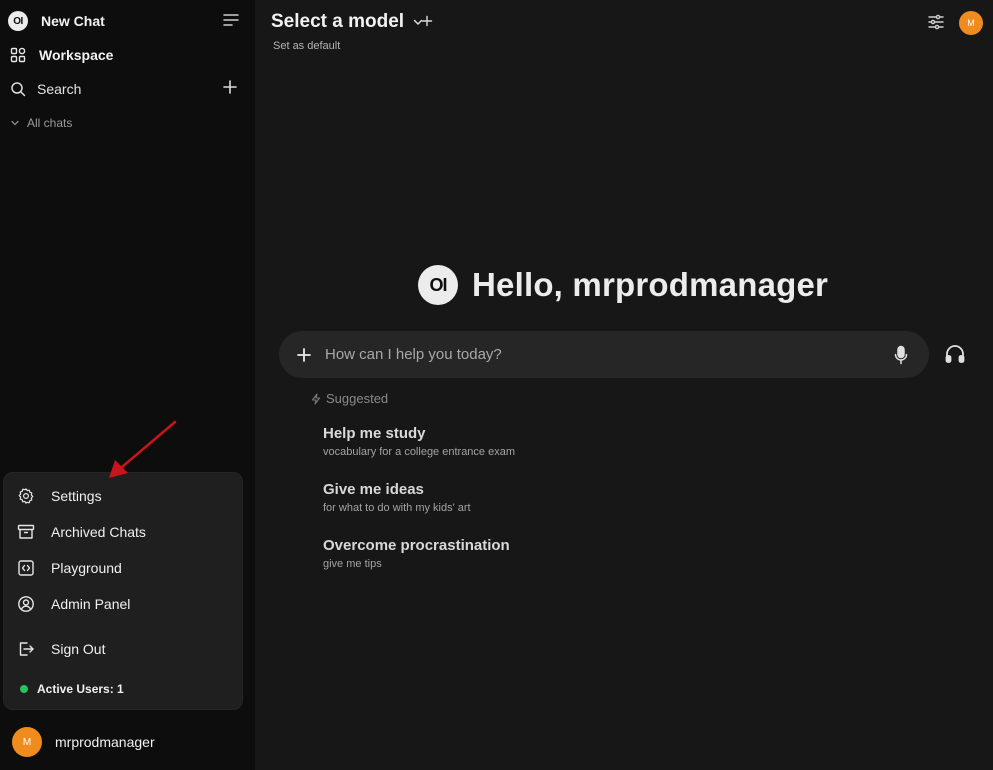 The image size is (993, 770). I want to click on sliders-icon, so click(936, 24).